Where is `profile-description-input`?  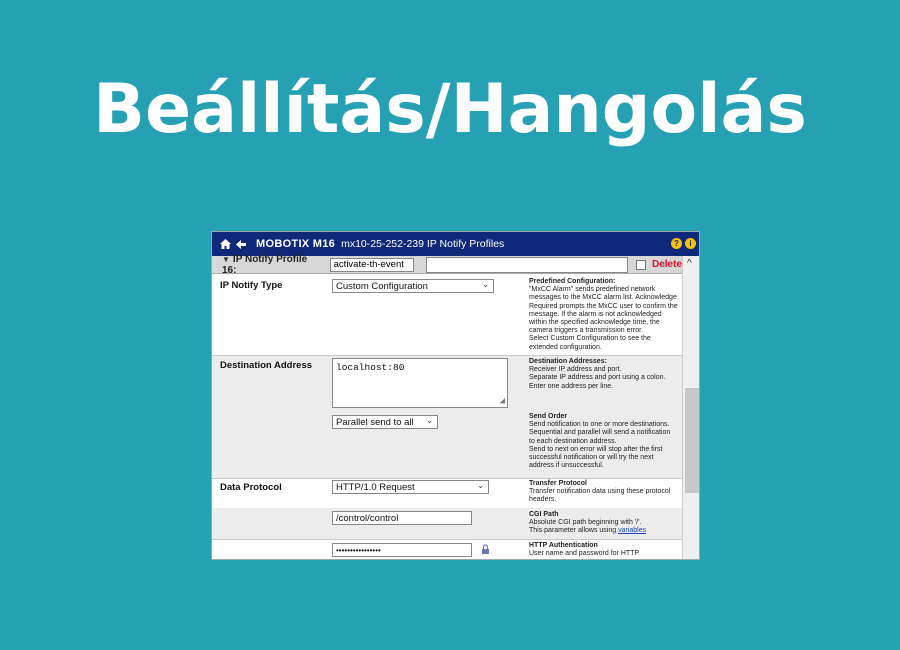
profile-description-input is located at coordinates (527, 264).